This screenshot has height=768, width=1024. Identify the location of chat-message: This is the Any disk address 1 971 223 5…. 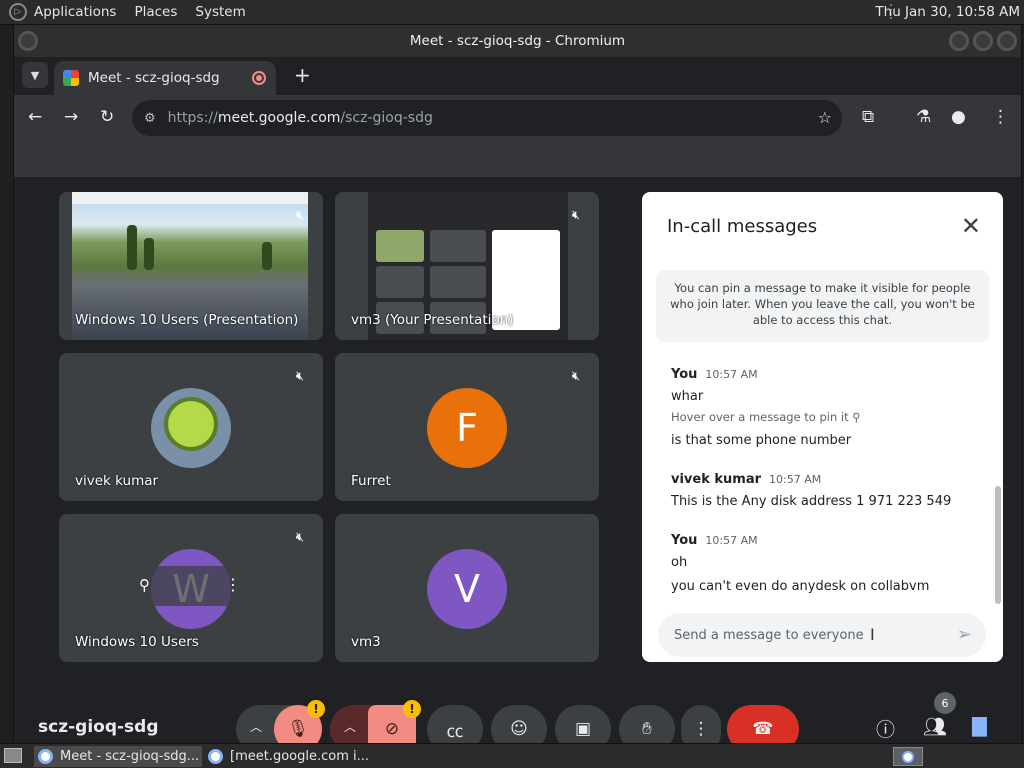
(811, 501).